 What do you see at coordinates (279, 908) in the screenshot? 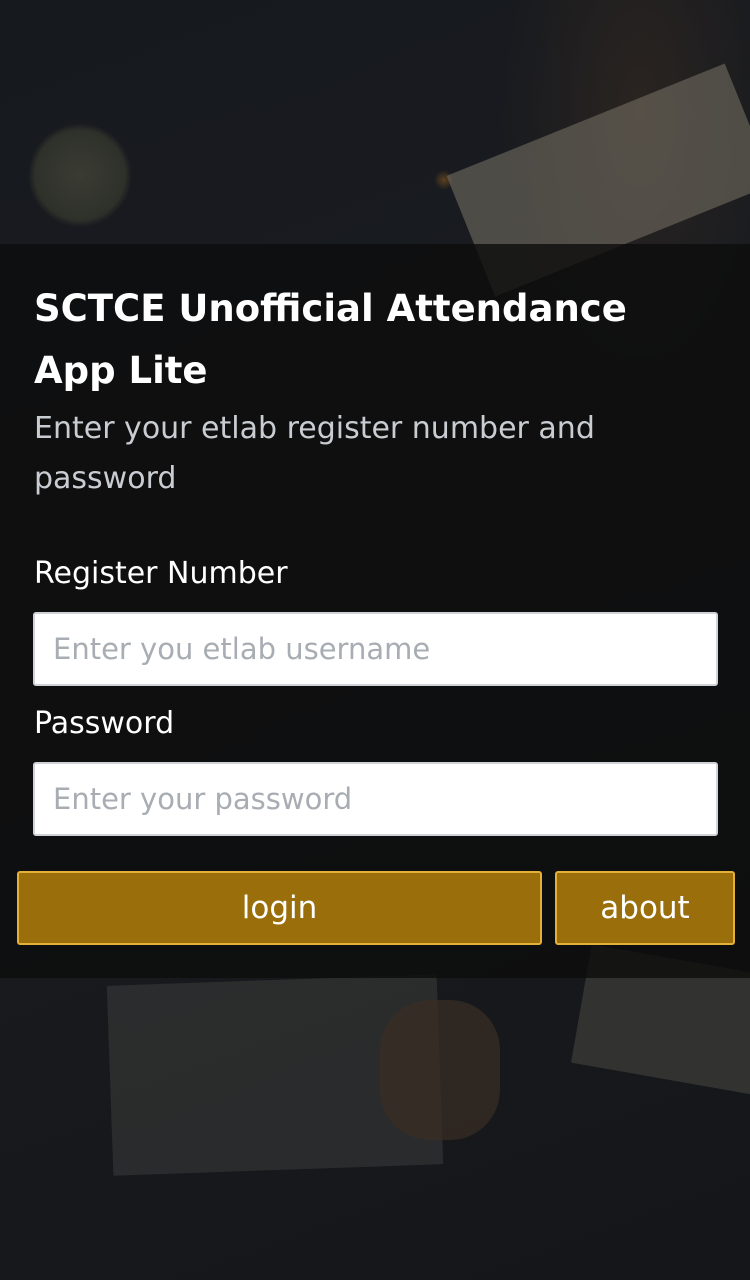
I see `login-button: login` at bounding box center [279, 908].